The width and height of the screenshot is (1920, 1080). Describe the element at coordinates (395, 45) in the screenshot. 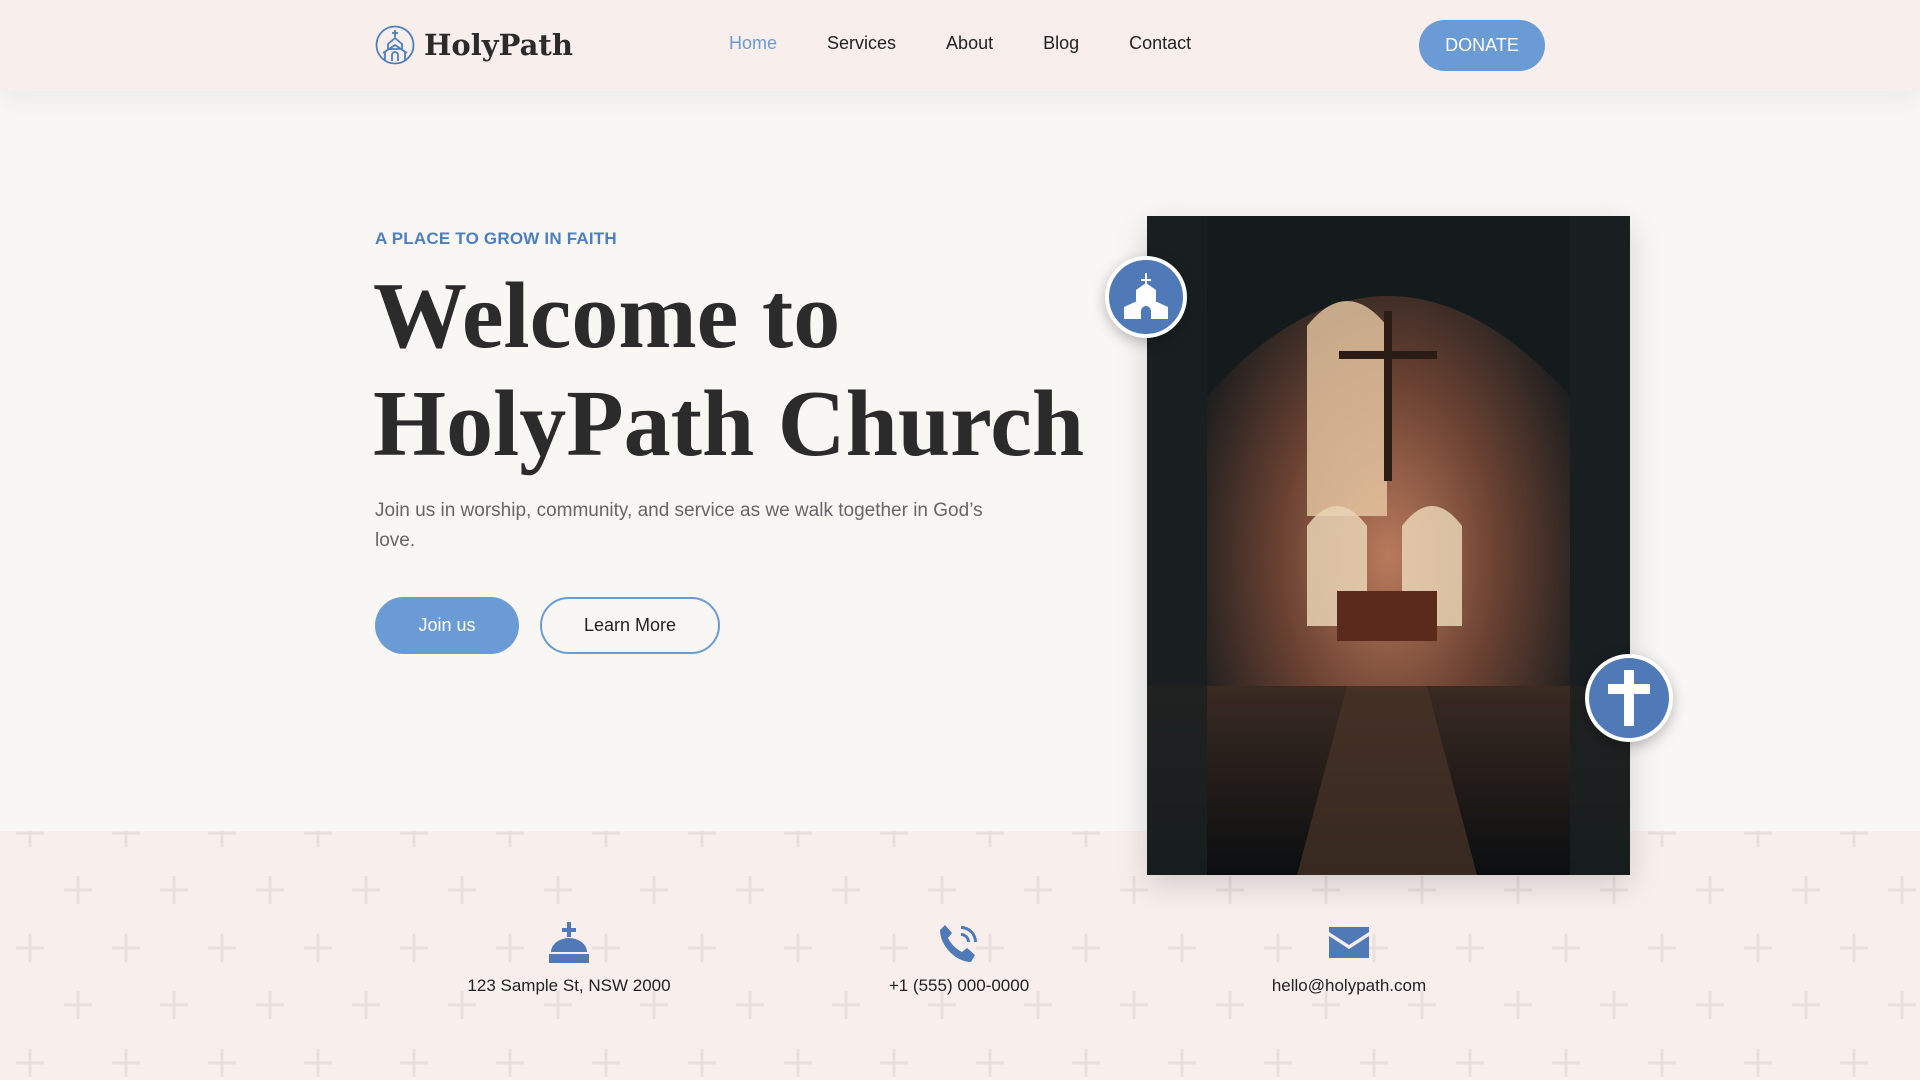

I see `church-logo-icon` at that location.